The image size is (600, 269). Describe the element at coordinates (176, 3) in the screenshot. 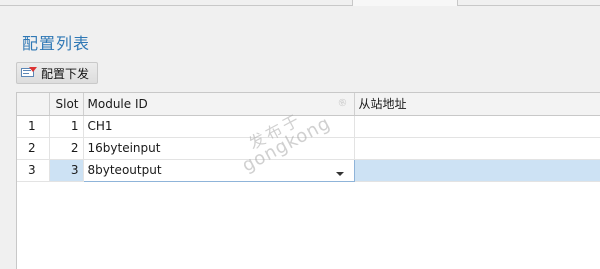

I see `tab-strip-left` at that location.